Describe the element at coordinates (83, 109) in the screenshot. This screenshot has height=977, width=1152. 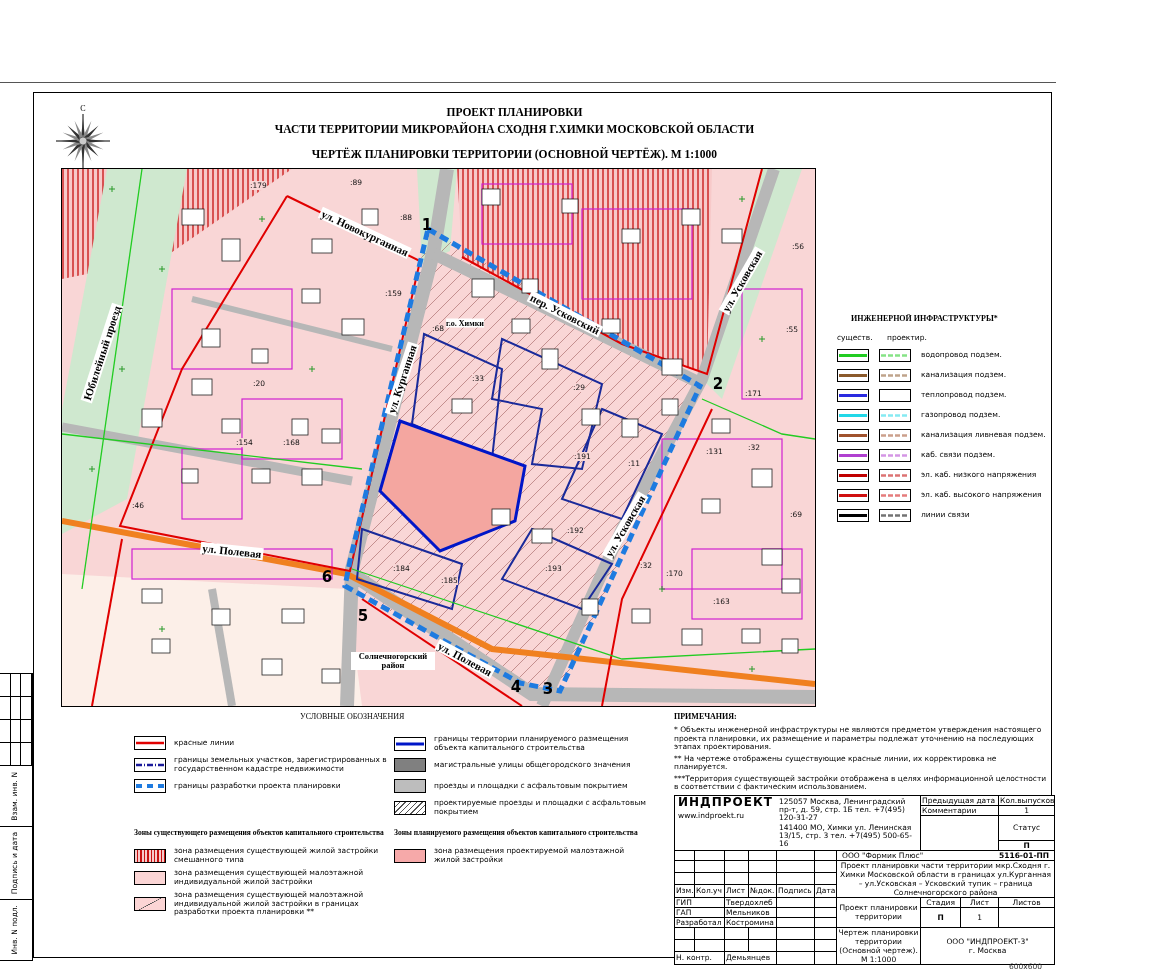
I see `north-label: С` at that location.